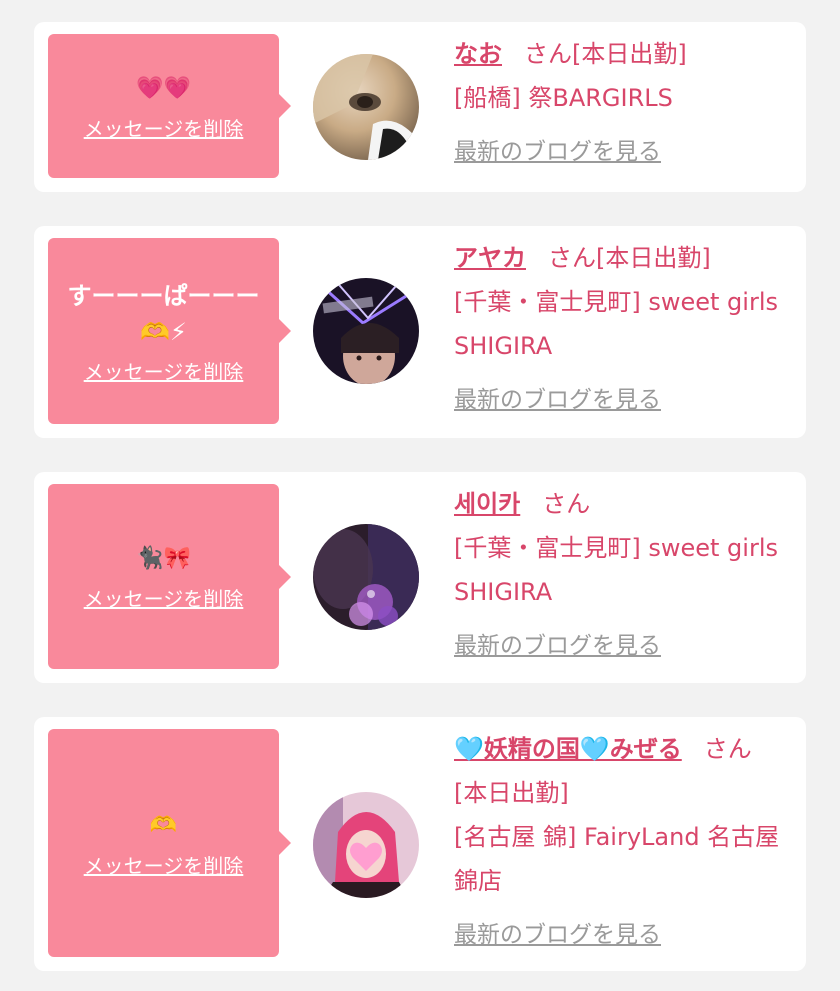 This screenshot has height=991, width=840. I want to click on name-suffix: さん, so click(566, 504).